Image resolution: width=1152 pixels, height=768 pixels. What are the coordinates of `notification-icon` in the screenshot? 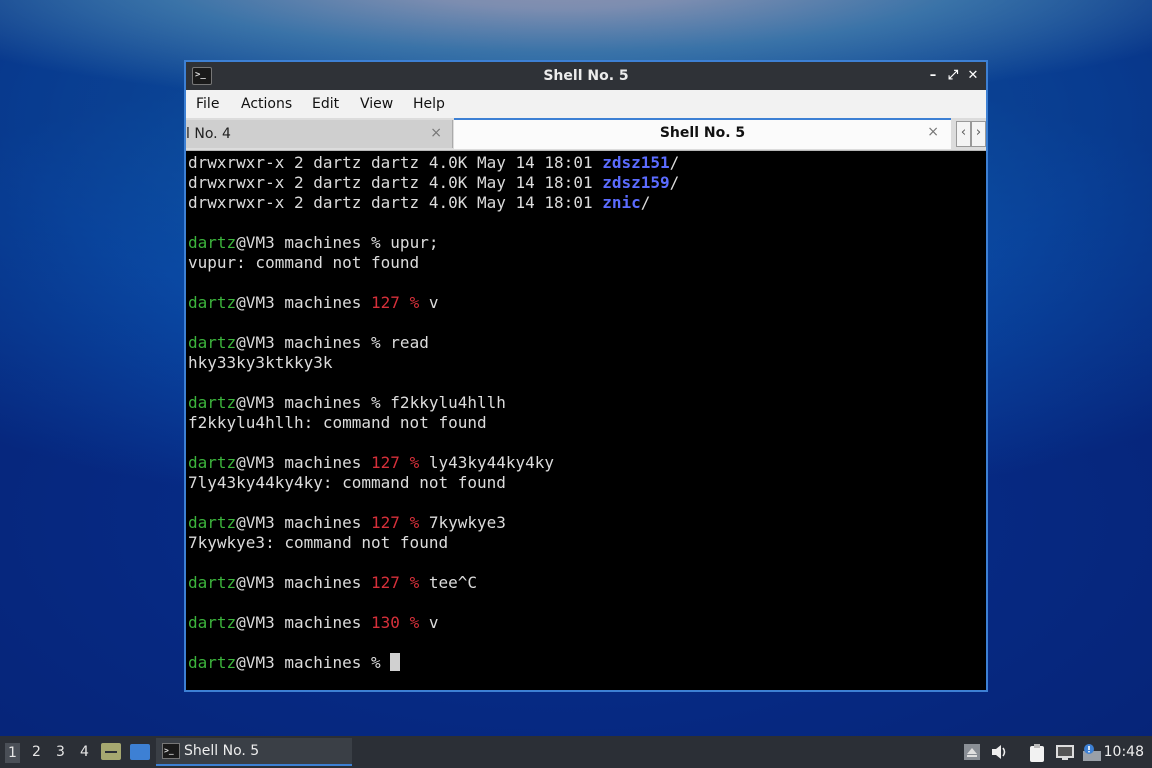 It's located at (1091, 752).